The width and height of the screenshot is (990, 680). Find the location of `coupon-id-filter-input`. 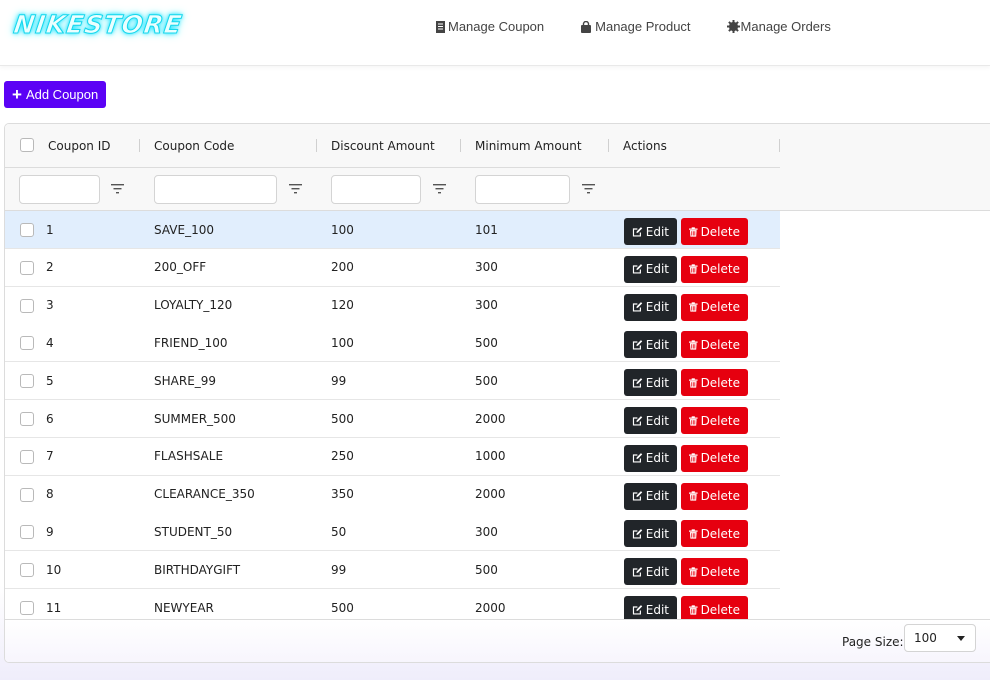

coupon-id-filter-input is located at coordinates (59, 189).